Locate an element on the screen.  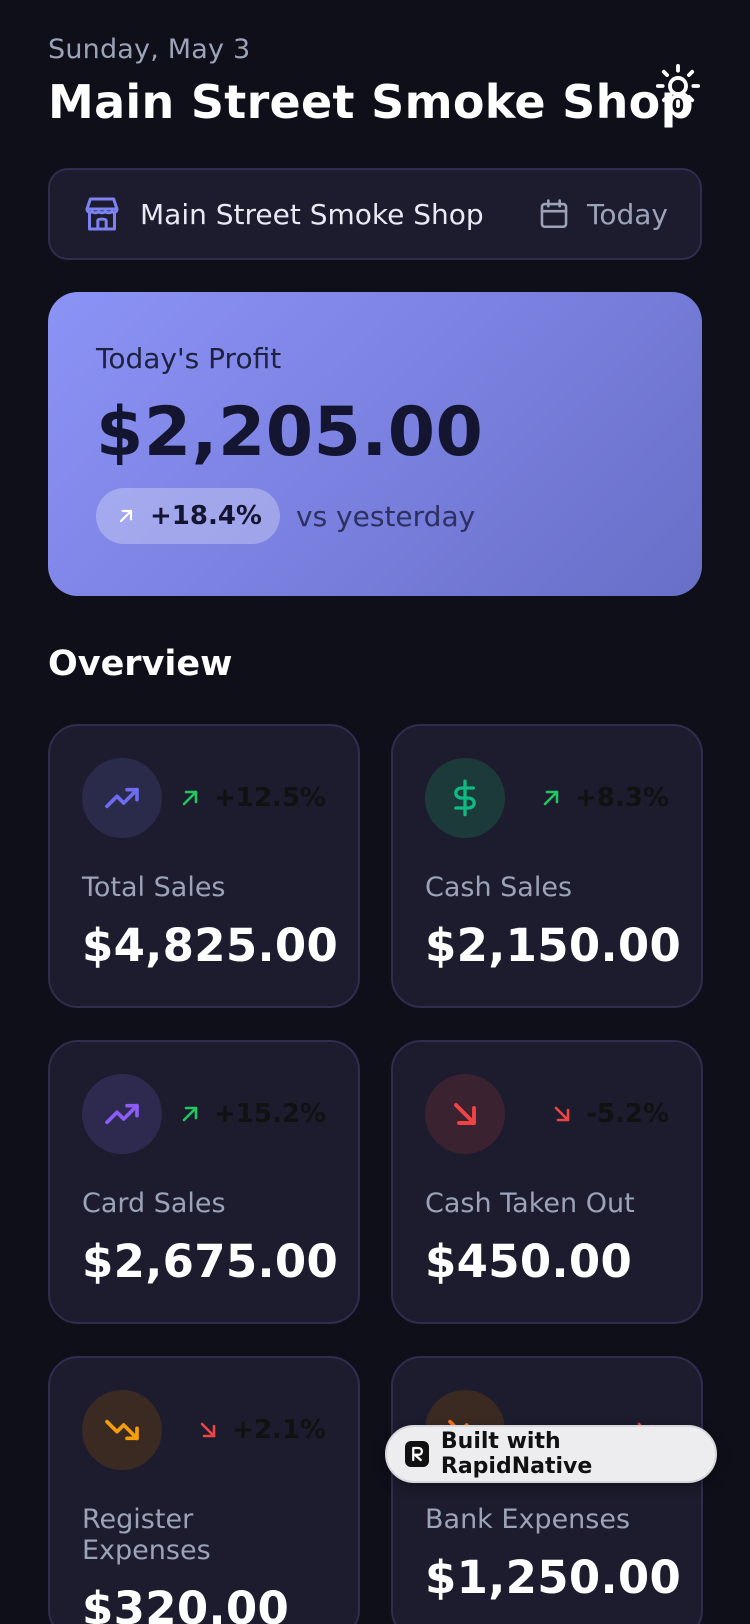
header: Sunday, May 3 Main Street Smoke Shop is located at coordinates (375, 89).